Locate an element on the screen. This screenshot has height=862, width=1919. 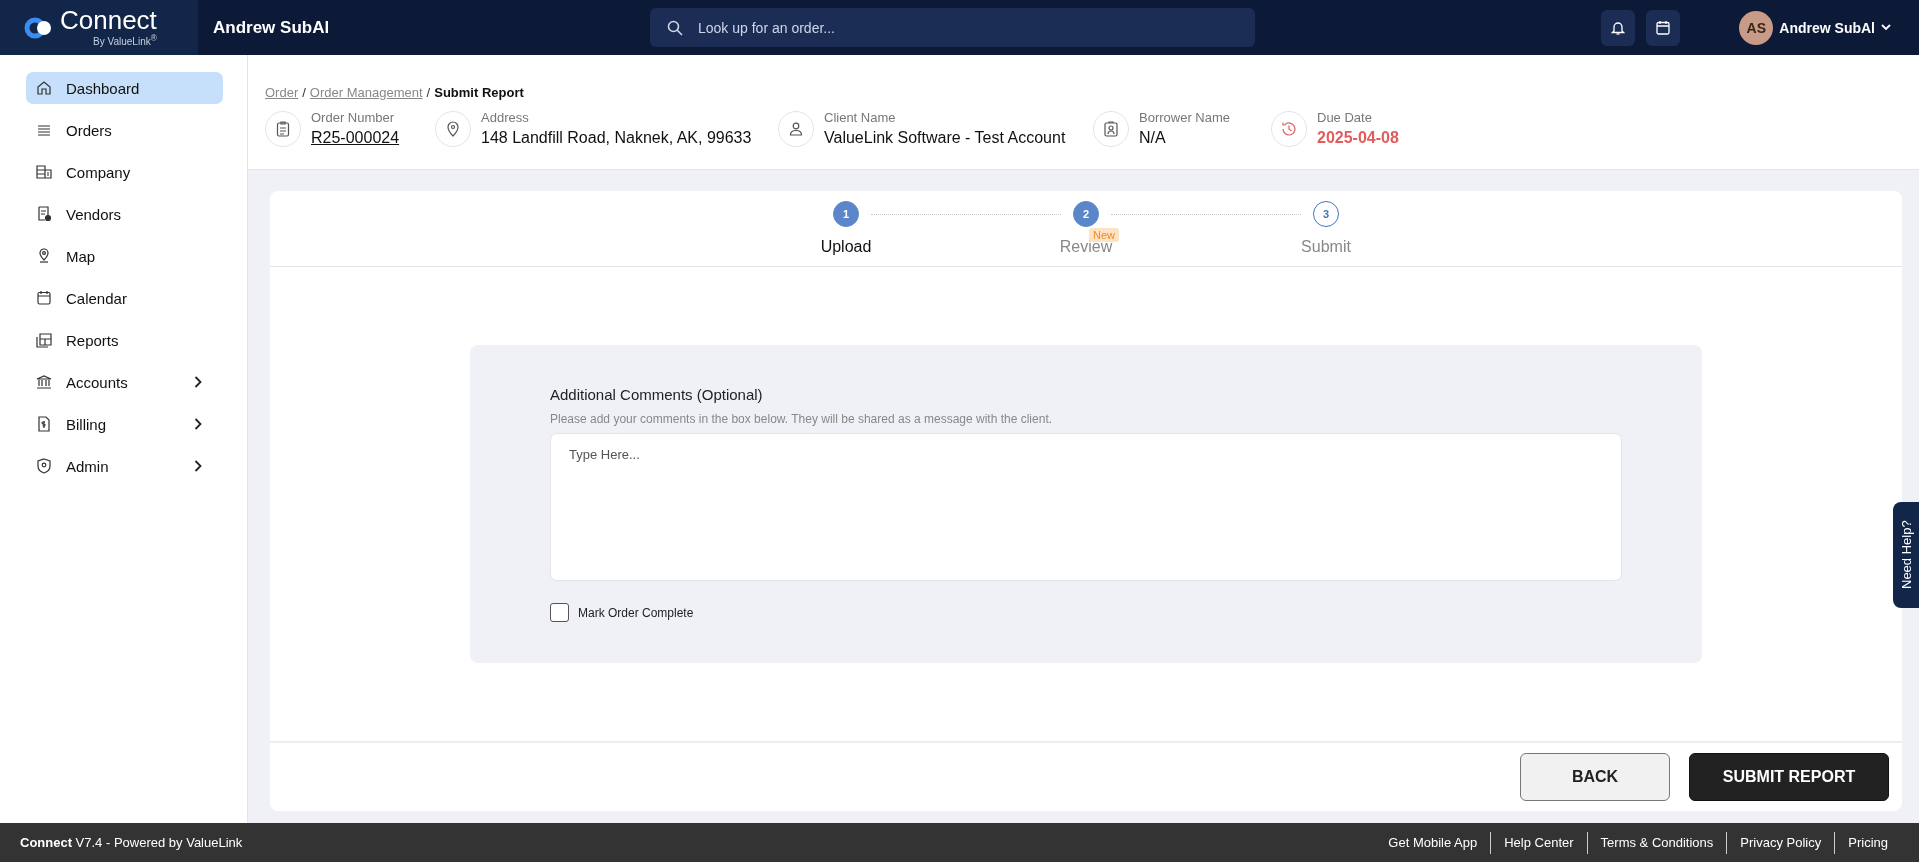
bank-icon is located at coordinates (44, 382).